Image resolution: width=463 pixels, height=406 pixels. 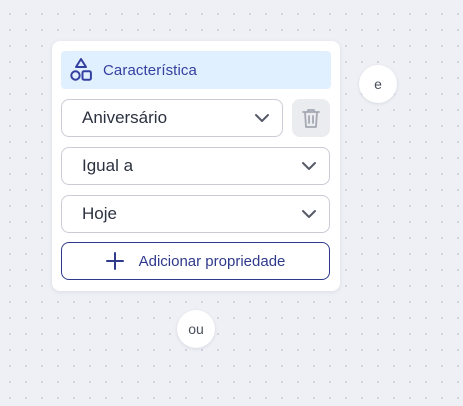 I want to click on operator-select-value: Igual a, so click(x=108, y=165).